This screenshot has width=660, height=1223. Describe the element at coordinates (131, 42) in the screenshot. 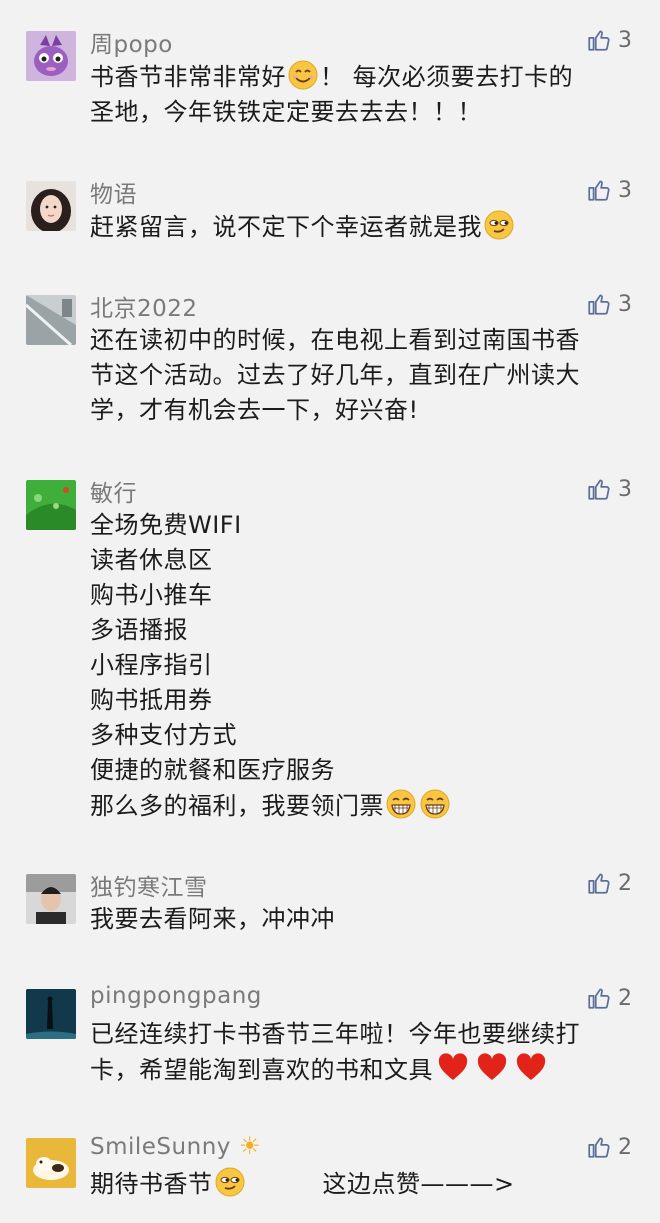

I see `username: 周popo` at that location.